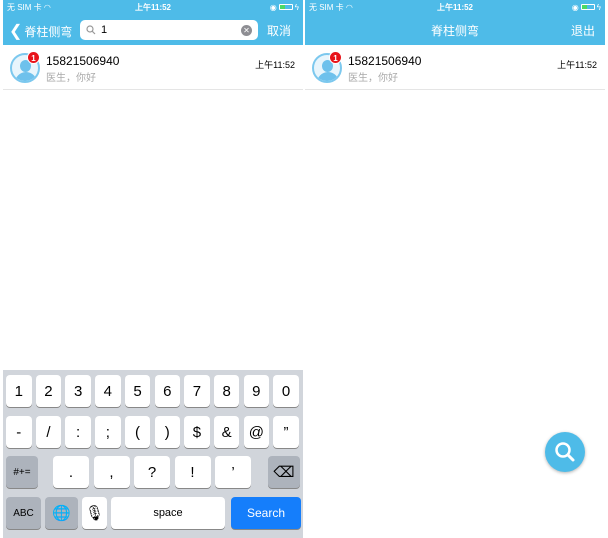  I want to click on key: 5, so click(137, 391).